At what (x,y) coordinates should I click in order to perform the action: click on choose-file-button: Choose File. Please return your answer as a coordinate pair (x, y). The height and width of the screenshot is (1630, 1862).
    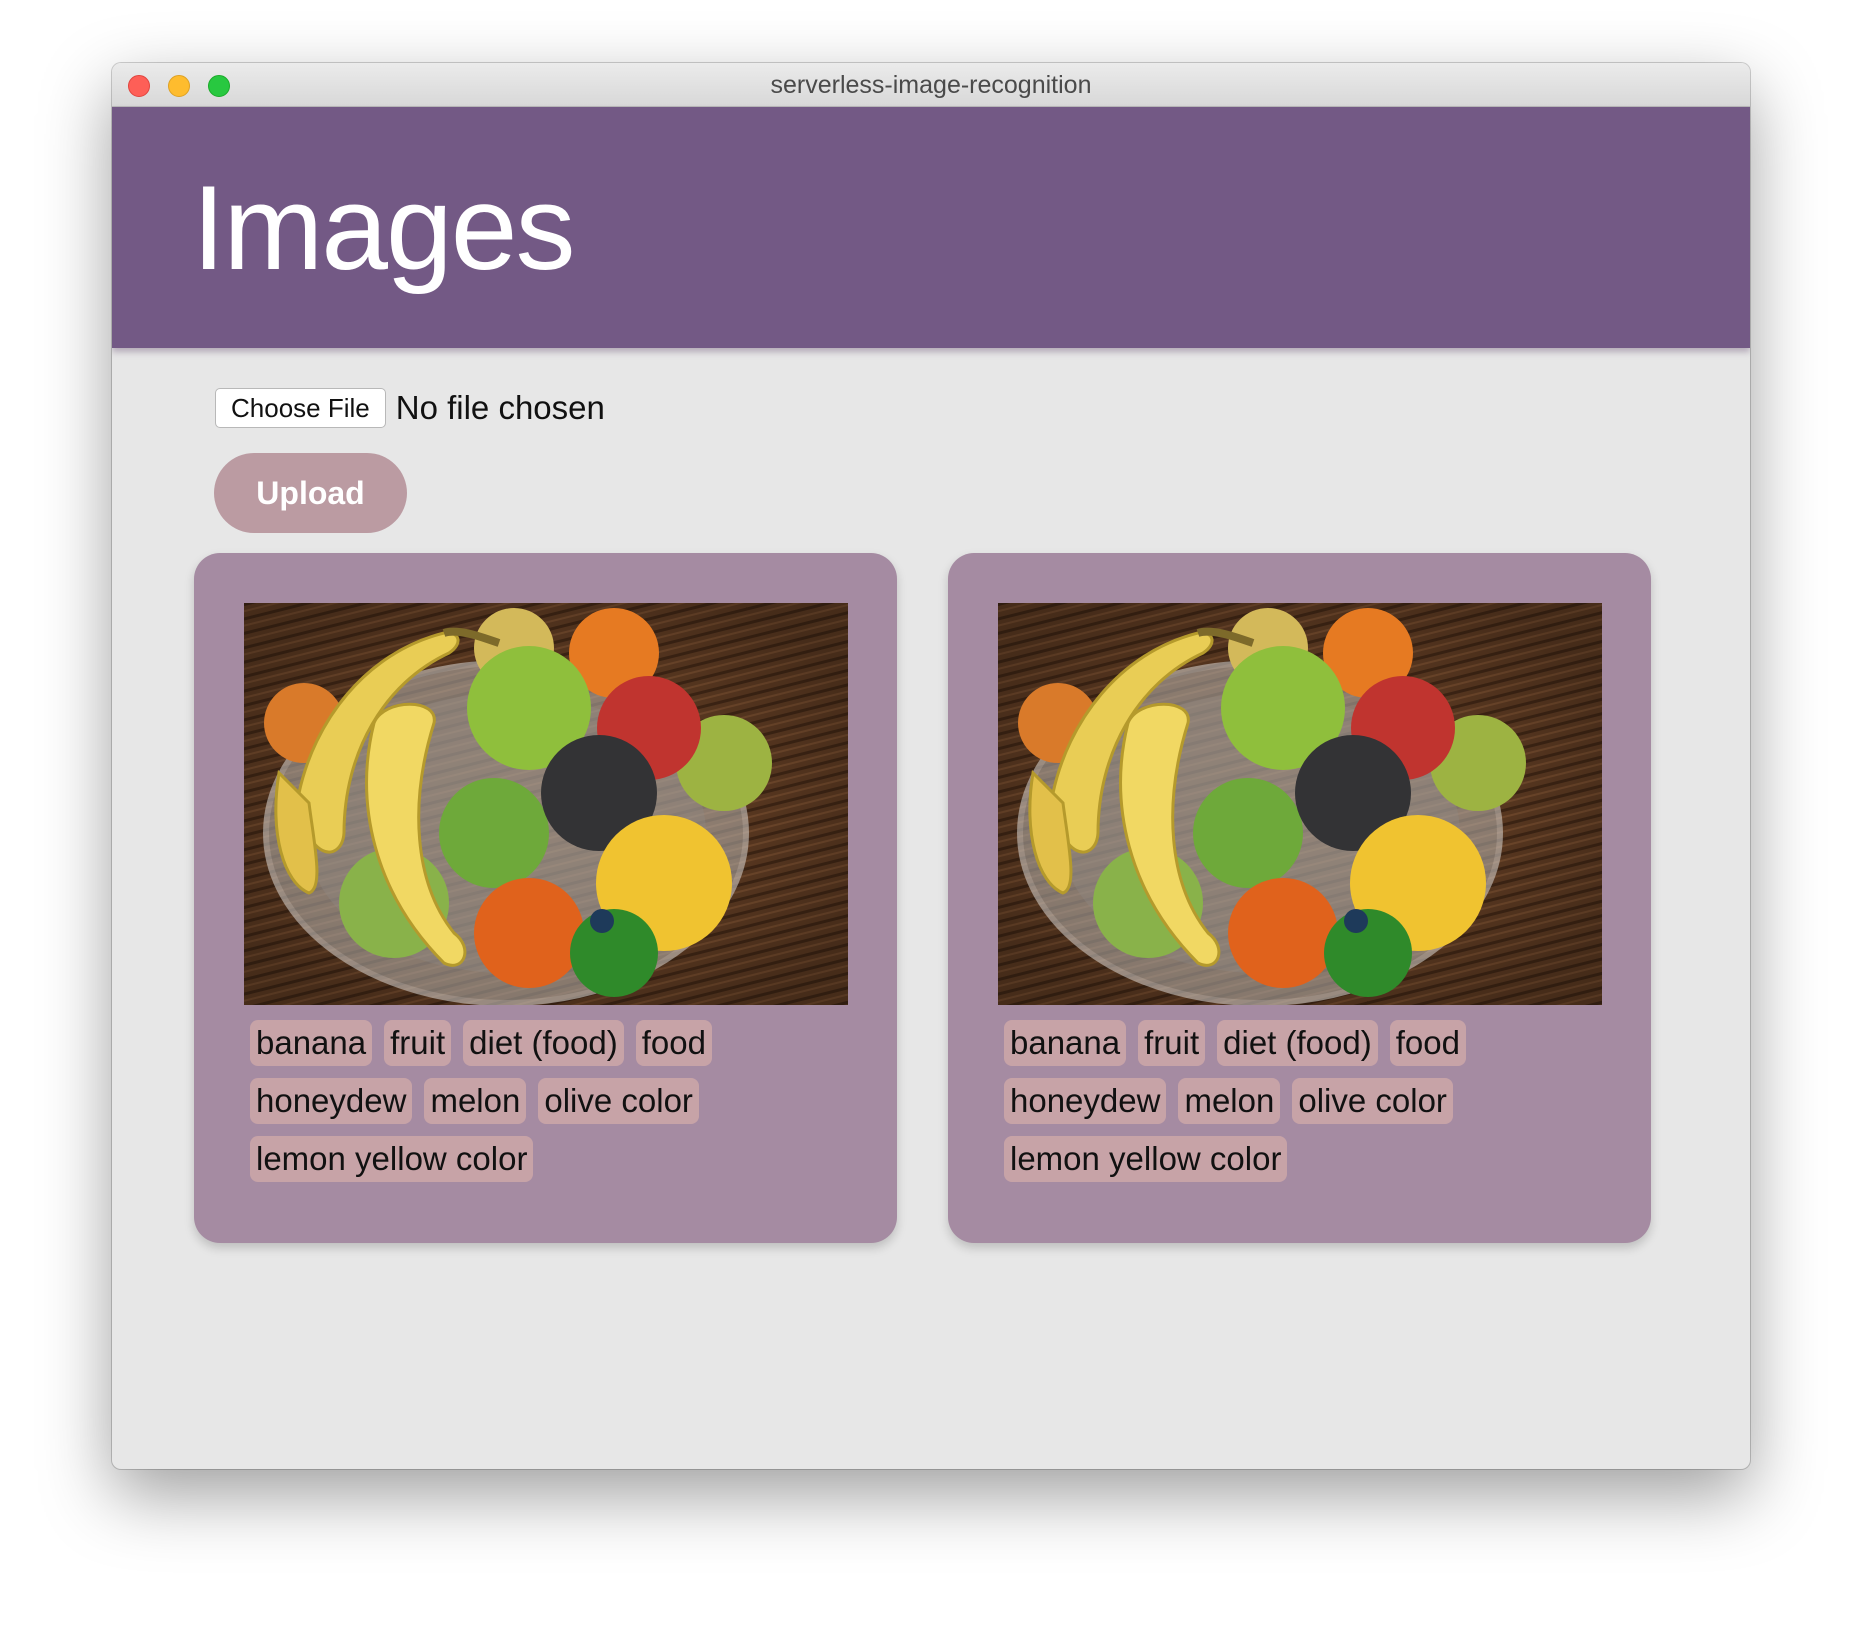
    Looking at the image, I should click on (300, 408).